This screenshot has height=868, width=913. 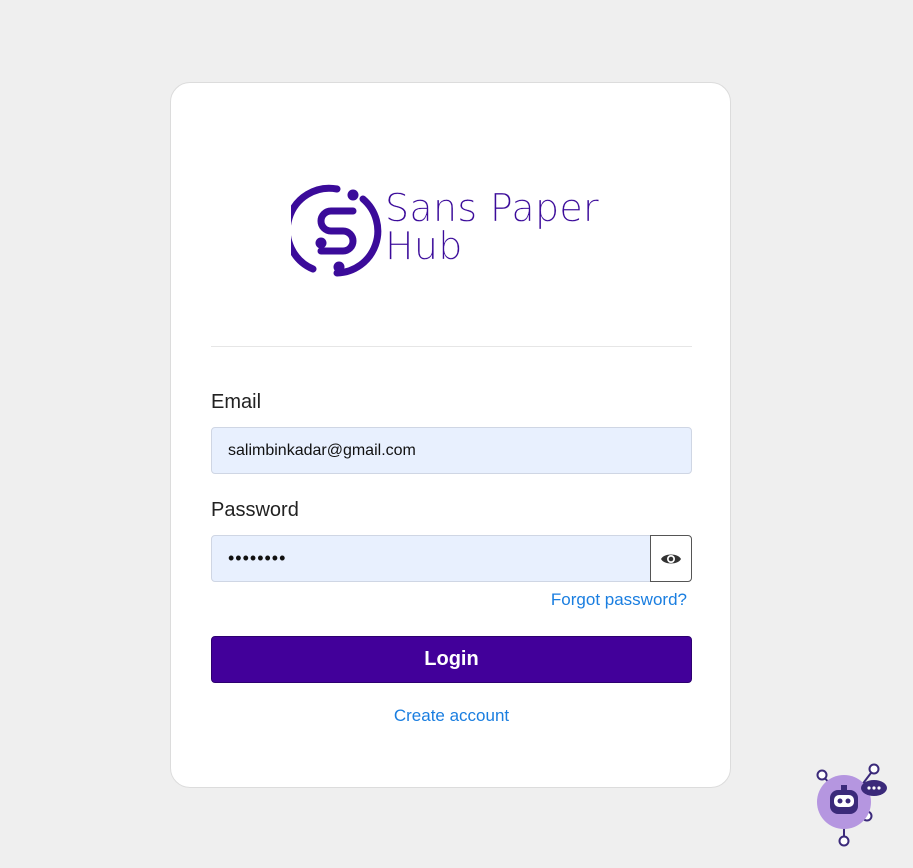 What do you see at coordinates (619, 600) in the screenshot?
I see `forgot-password-link: Forgot password?` at bounding box center [619, 600].